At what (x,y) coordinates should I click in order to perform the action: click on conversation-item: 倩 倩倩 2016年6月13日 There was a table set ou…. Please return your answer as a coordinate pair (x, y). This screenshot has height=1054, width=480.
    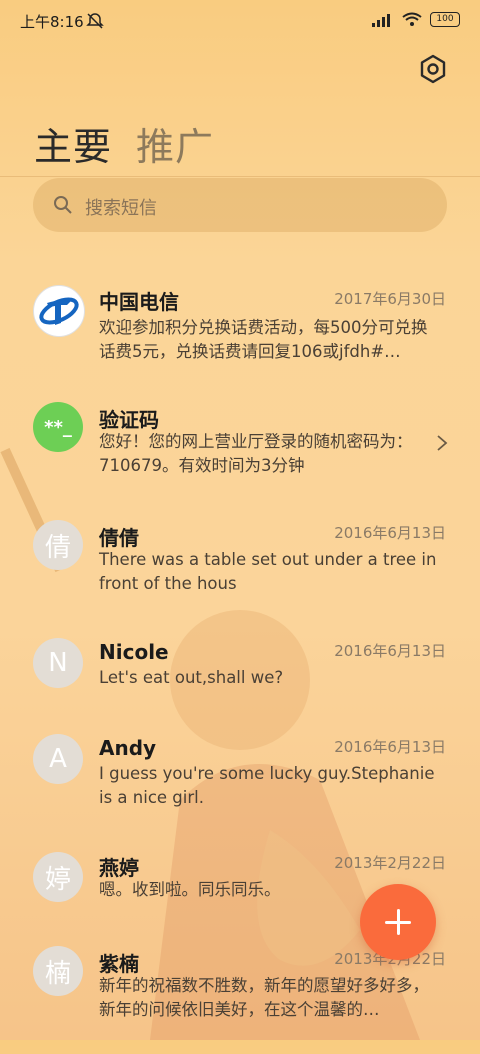
    Looking at the image, I should click on (240, 573).